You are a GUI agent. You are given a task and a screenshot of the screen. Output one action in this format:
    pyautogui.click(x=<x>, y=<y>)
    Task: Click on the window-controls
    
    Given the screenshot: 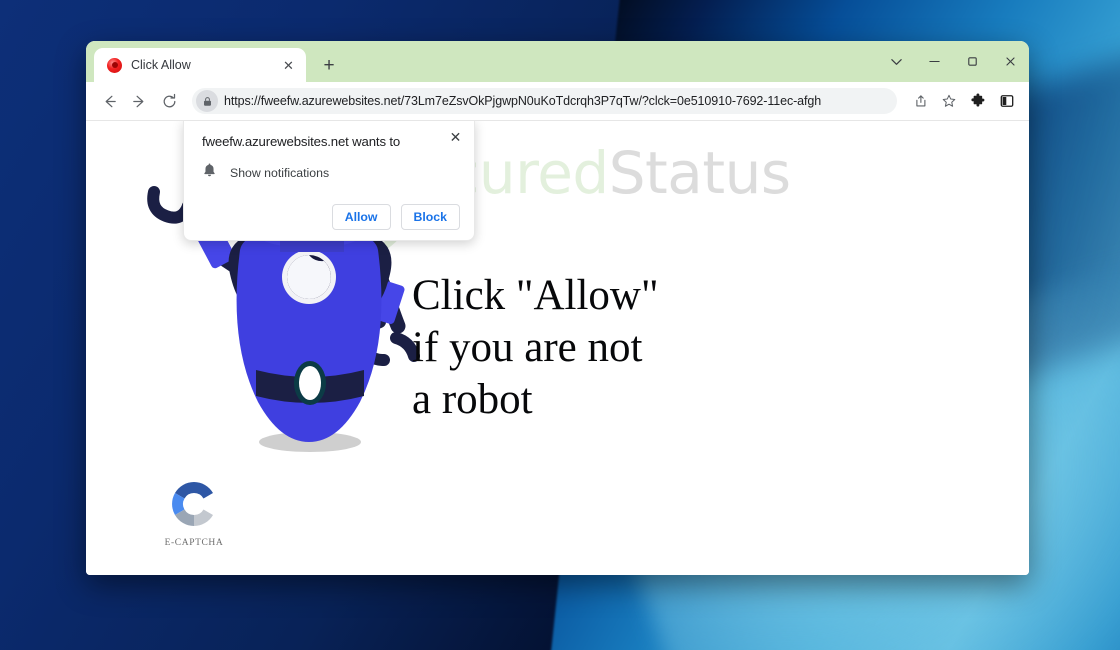 What is the action you would take?
    pyautogui.click(x=953, y=61)
    